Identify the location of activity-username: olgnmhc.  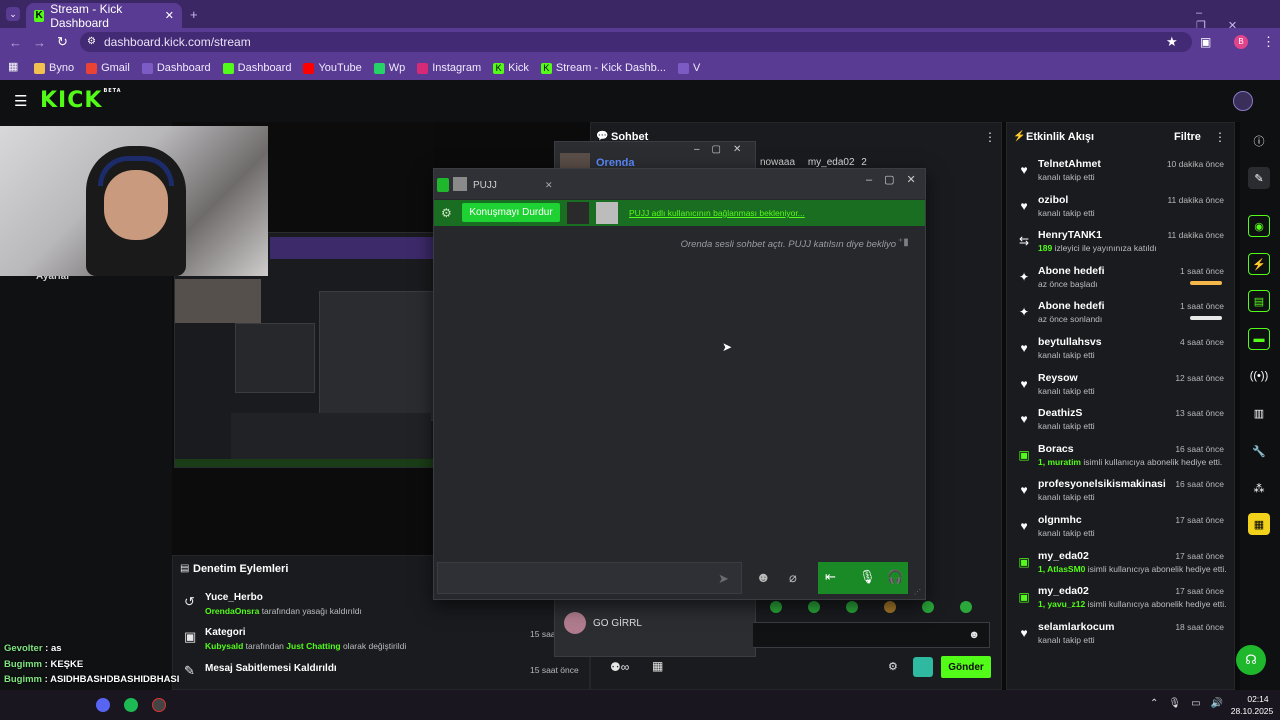
(1060, 520).